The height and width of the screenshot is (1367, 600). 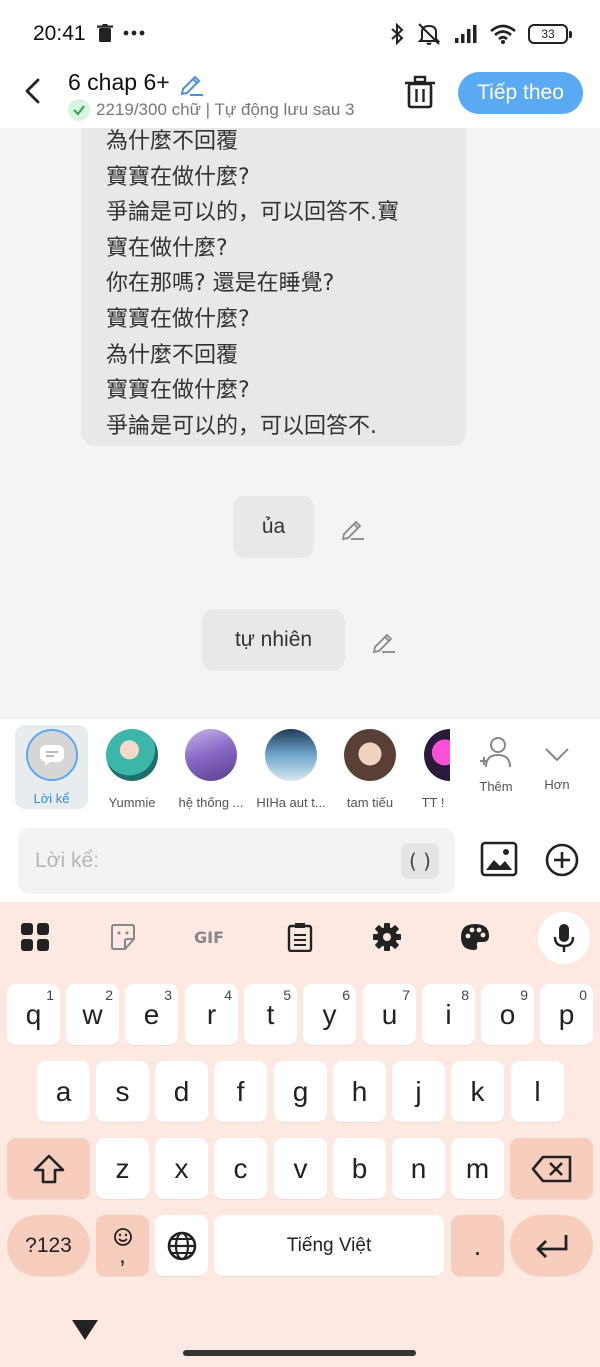 What do you see at coordinates (564, 938) in the screenshot?
I see `voice-input-button` at bounding box center [564, 938].